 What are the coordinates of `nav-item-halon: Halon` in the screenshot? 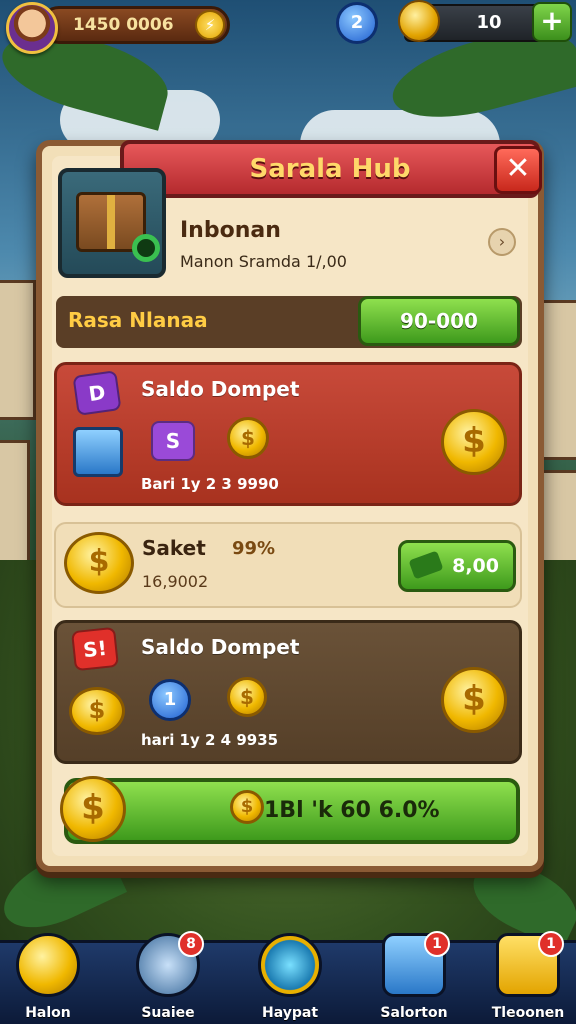 It's located at (48, 978).